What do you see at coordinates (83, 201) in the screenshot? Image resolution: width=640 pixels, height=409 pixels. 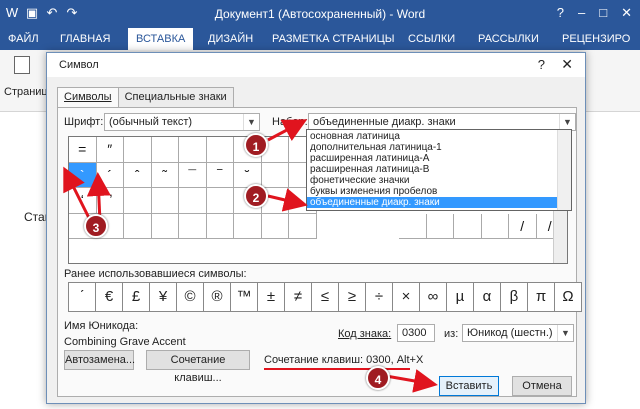 I see `symbol-cell: ʻ` at bounding box center [83, 201].